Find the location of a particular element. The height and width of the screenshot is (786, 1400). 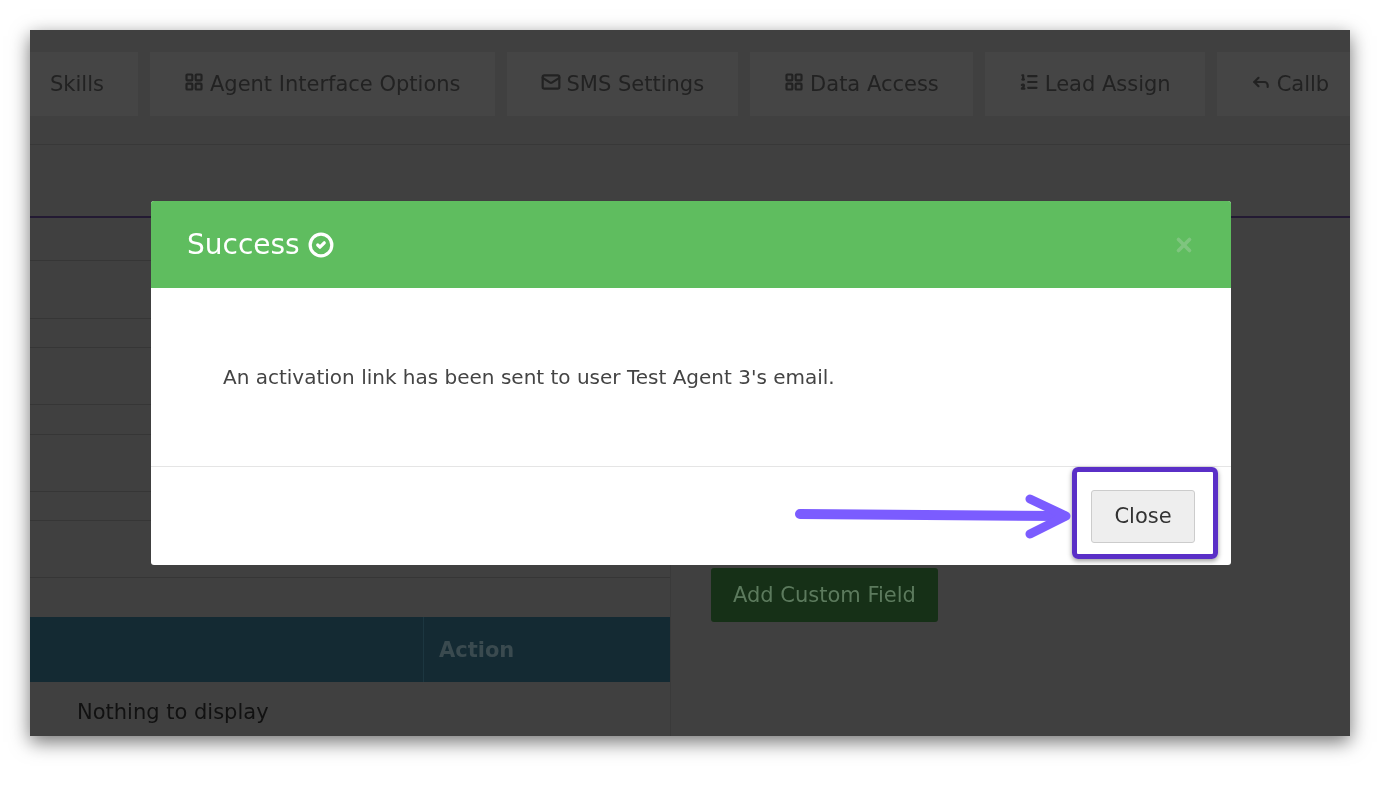

add-custom-field-button: Add Custom Field is located at coordinates (824, 595).